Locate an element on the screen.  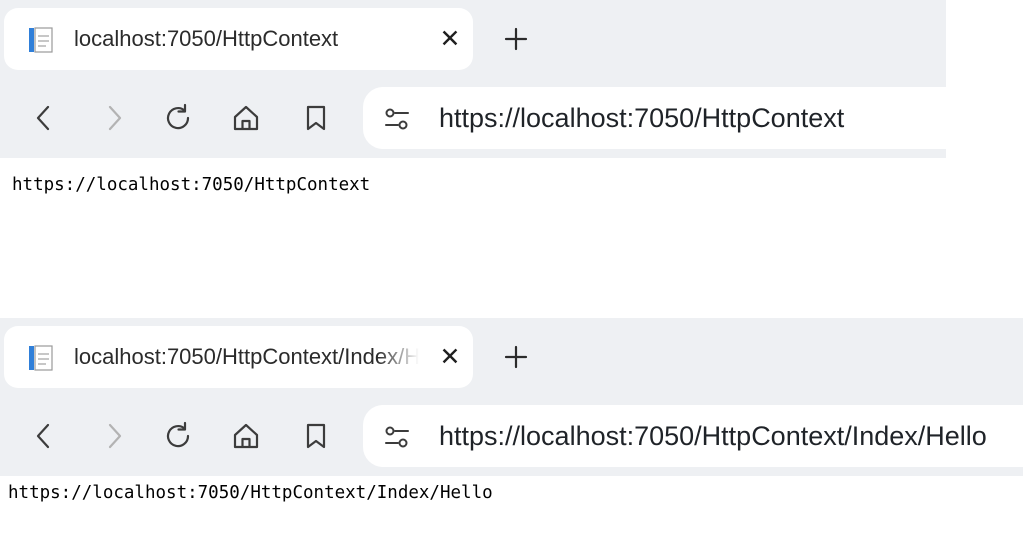
tab-active: localhost:7050/HttpContext ✕ is located at coordinates (238, 39).